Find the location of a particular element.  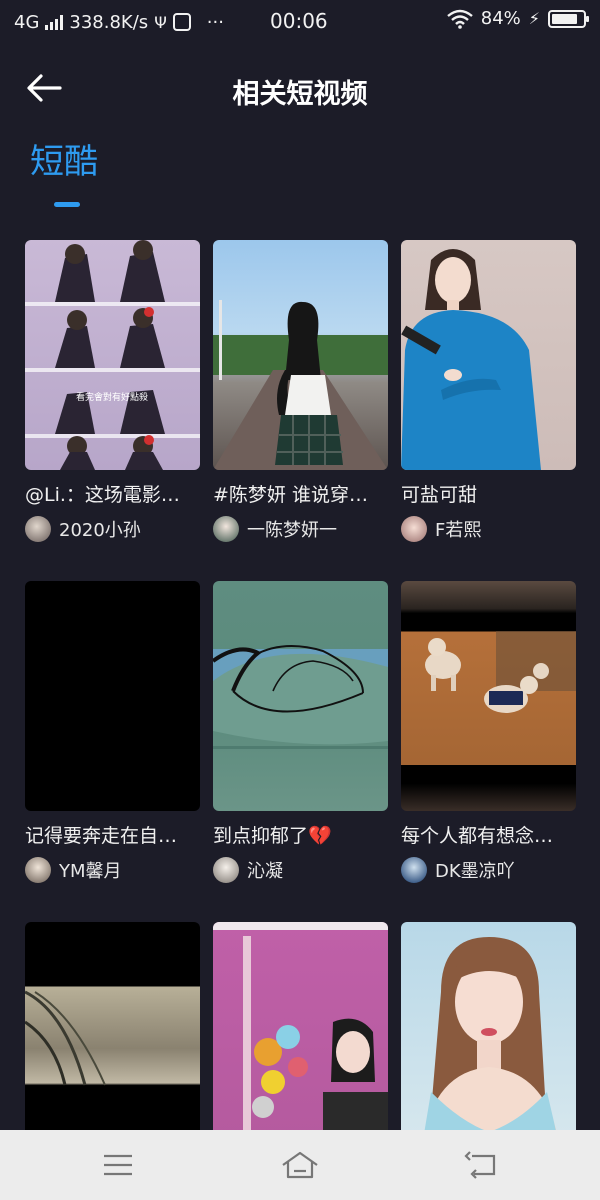

status-right: 84% ⚡ is located at coordinates (517, 18).